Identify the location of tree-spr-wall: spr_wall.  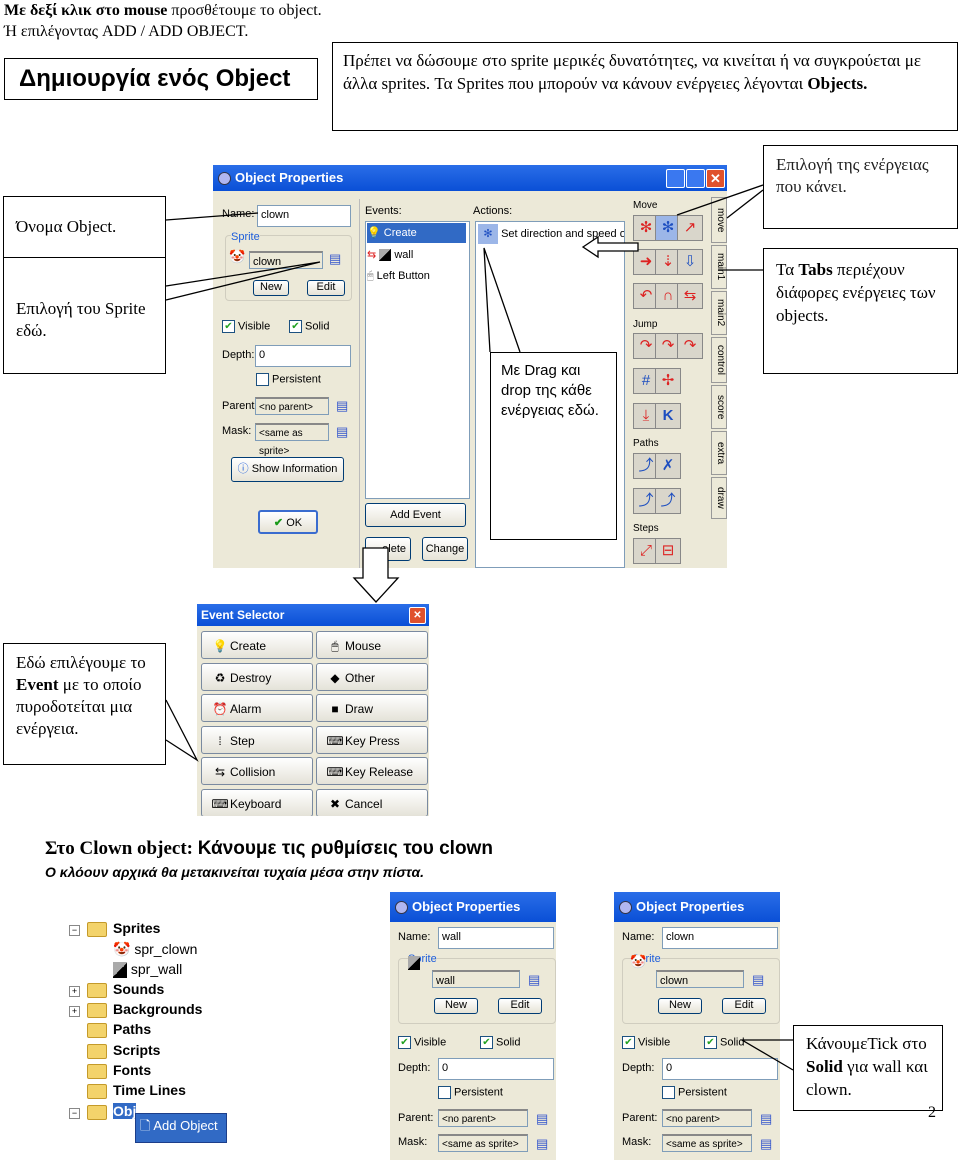
(147, 970).